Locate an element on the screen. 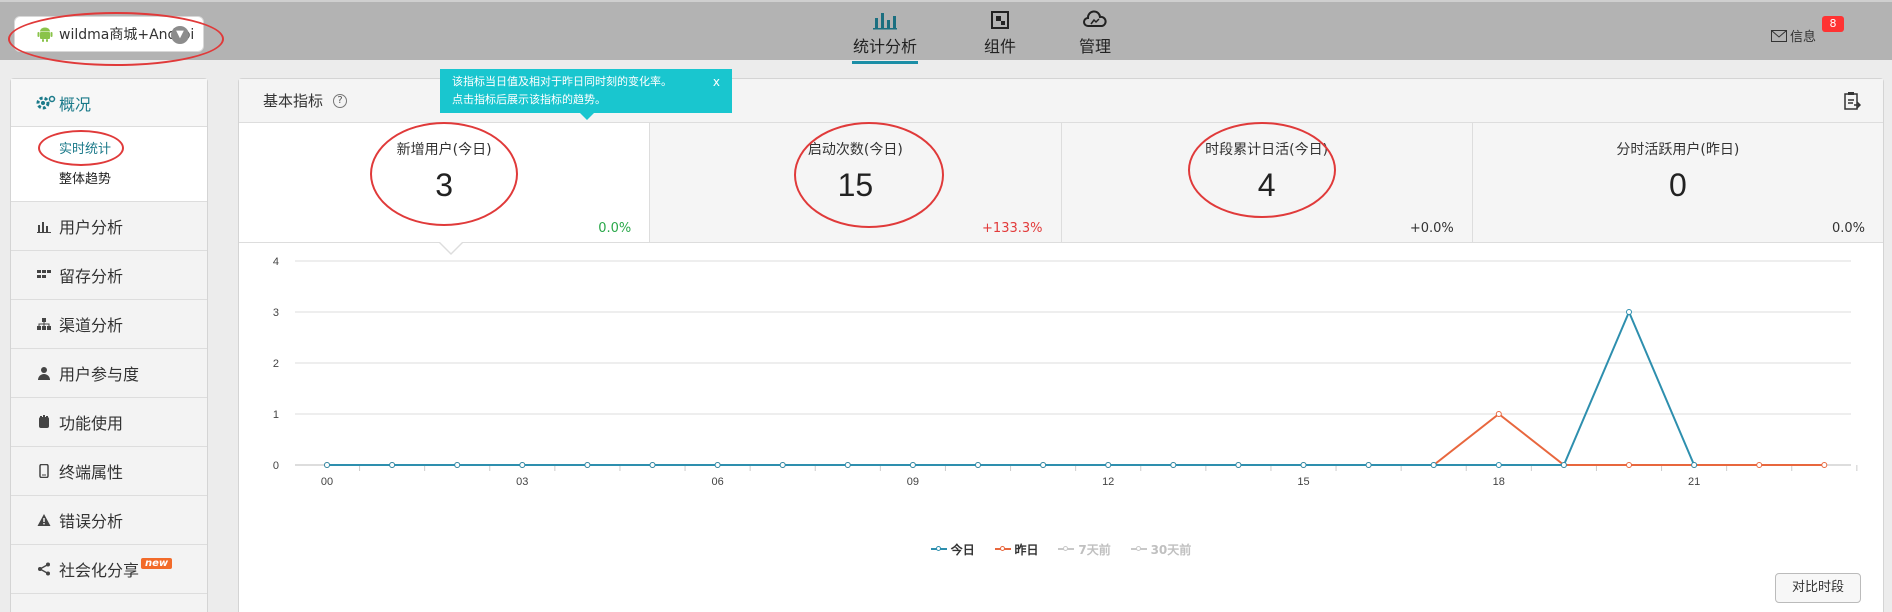 This screenshot has width=1892, height=612. metric-value: 15 is located at coordinates (855, 185).